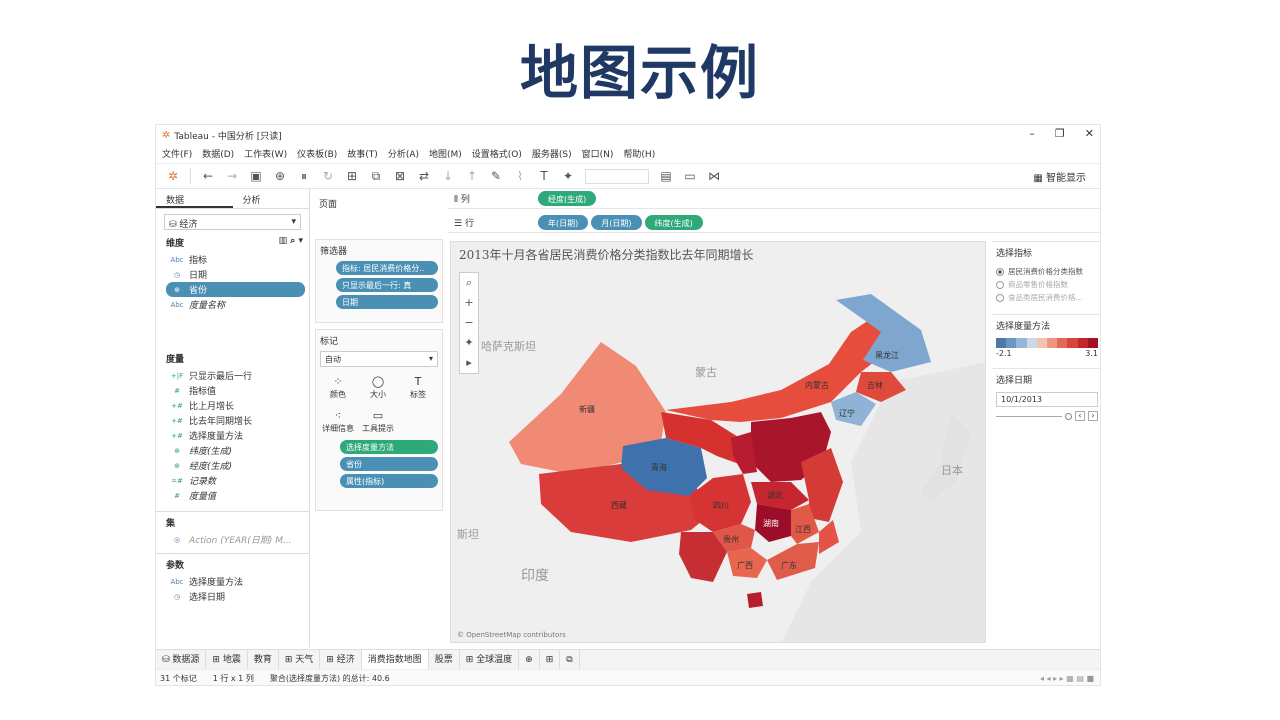 The width and height of the screenshot is (1280, 720). I want to click on radio-option: 居民消费价格分类指数, so click(1047, 271).